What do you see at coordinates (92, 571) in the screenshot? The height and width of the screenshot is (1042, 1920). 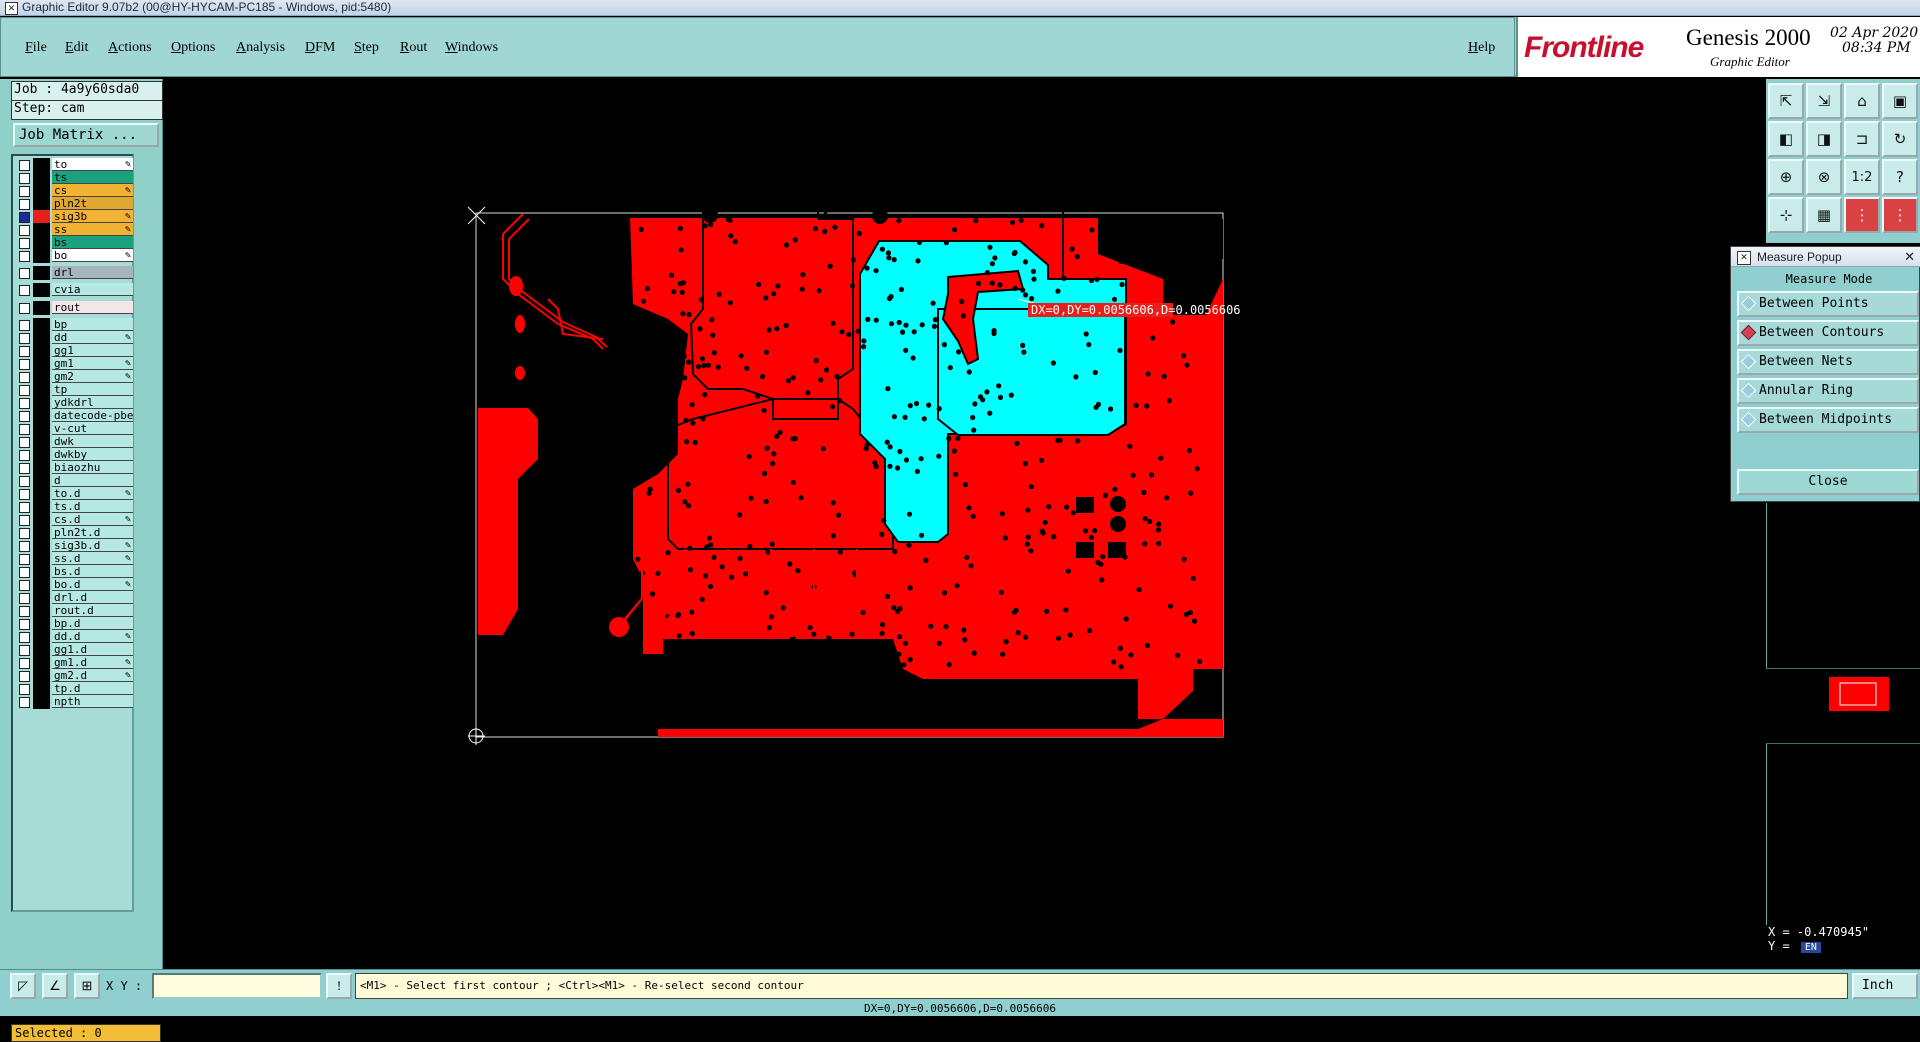 I see `layer-name: bs.d` at bounding box center [92, 571].